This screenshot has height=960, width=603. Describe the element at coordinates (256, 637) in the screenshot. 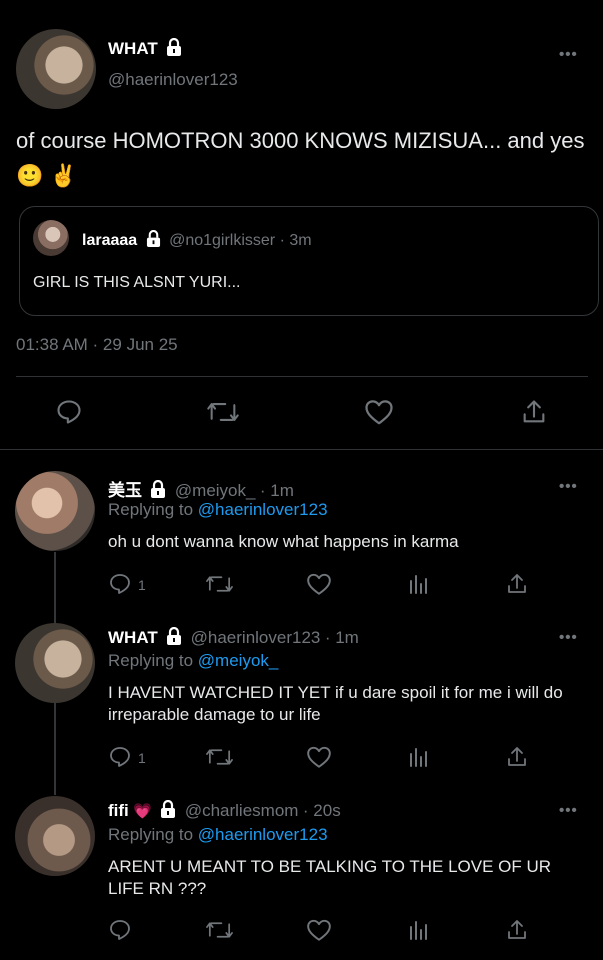

I see `reply-2-handle: @haerinlover123` at that location.